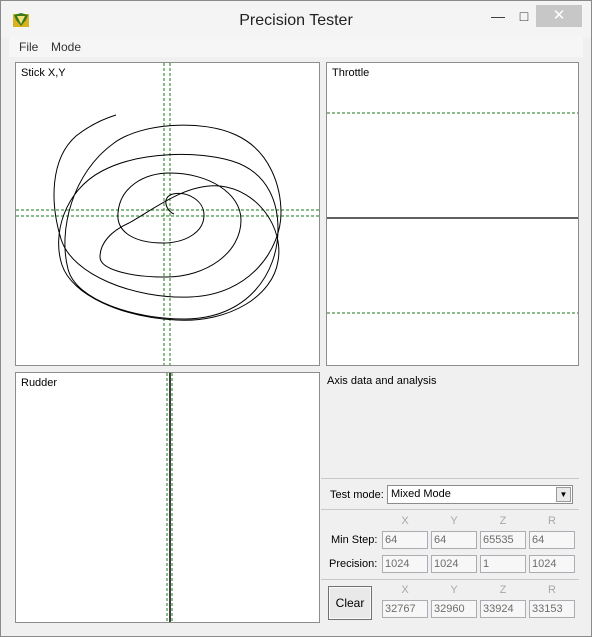  I want to click on min-step-r-field: 64, so click(552, 540).